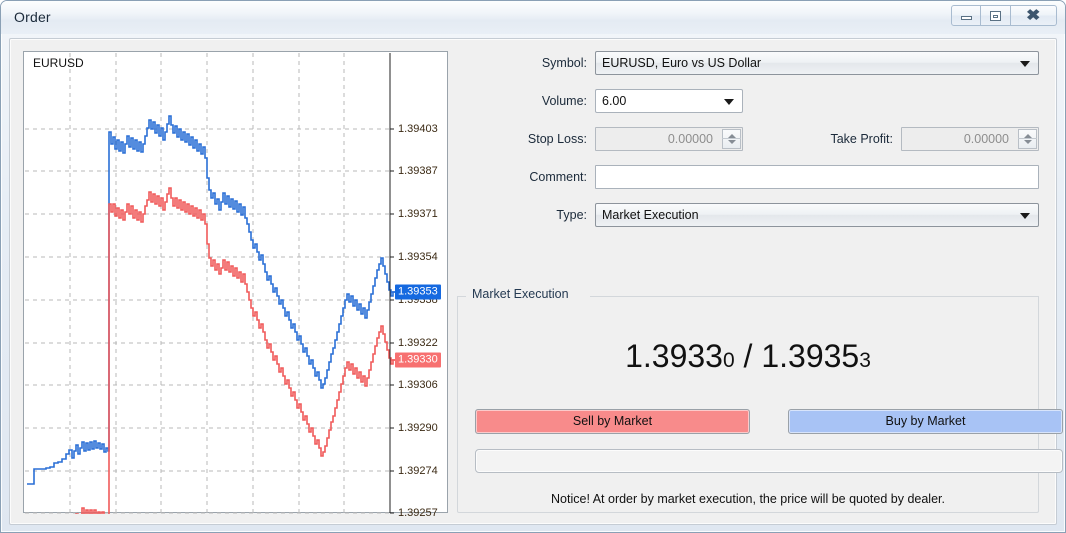 Image resolution: width=1066 pixels, height=533 pixels. What do you see at coordinates (418, 343) in the screenshot?
I see `chart-axis-tick-label: 1.39322` at bounding box center [418, 343].